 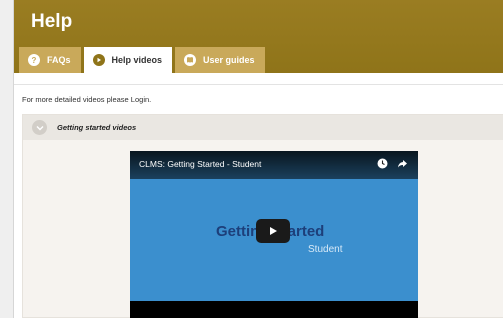 What do you see at coordinates (39, 127) in the screenshot?
I see `chevron-down-icon` at bounding box center [39, 127].